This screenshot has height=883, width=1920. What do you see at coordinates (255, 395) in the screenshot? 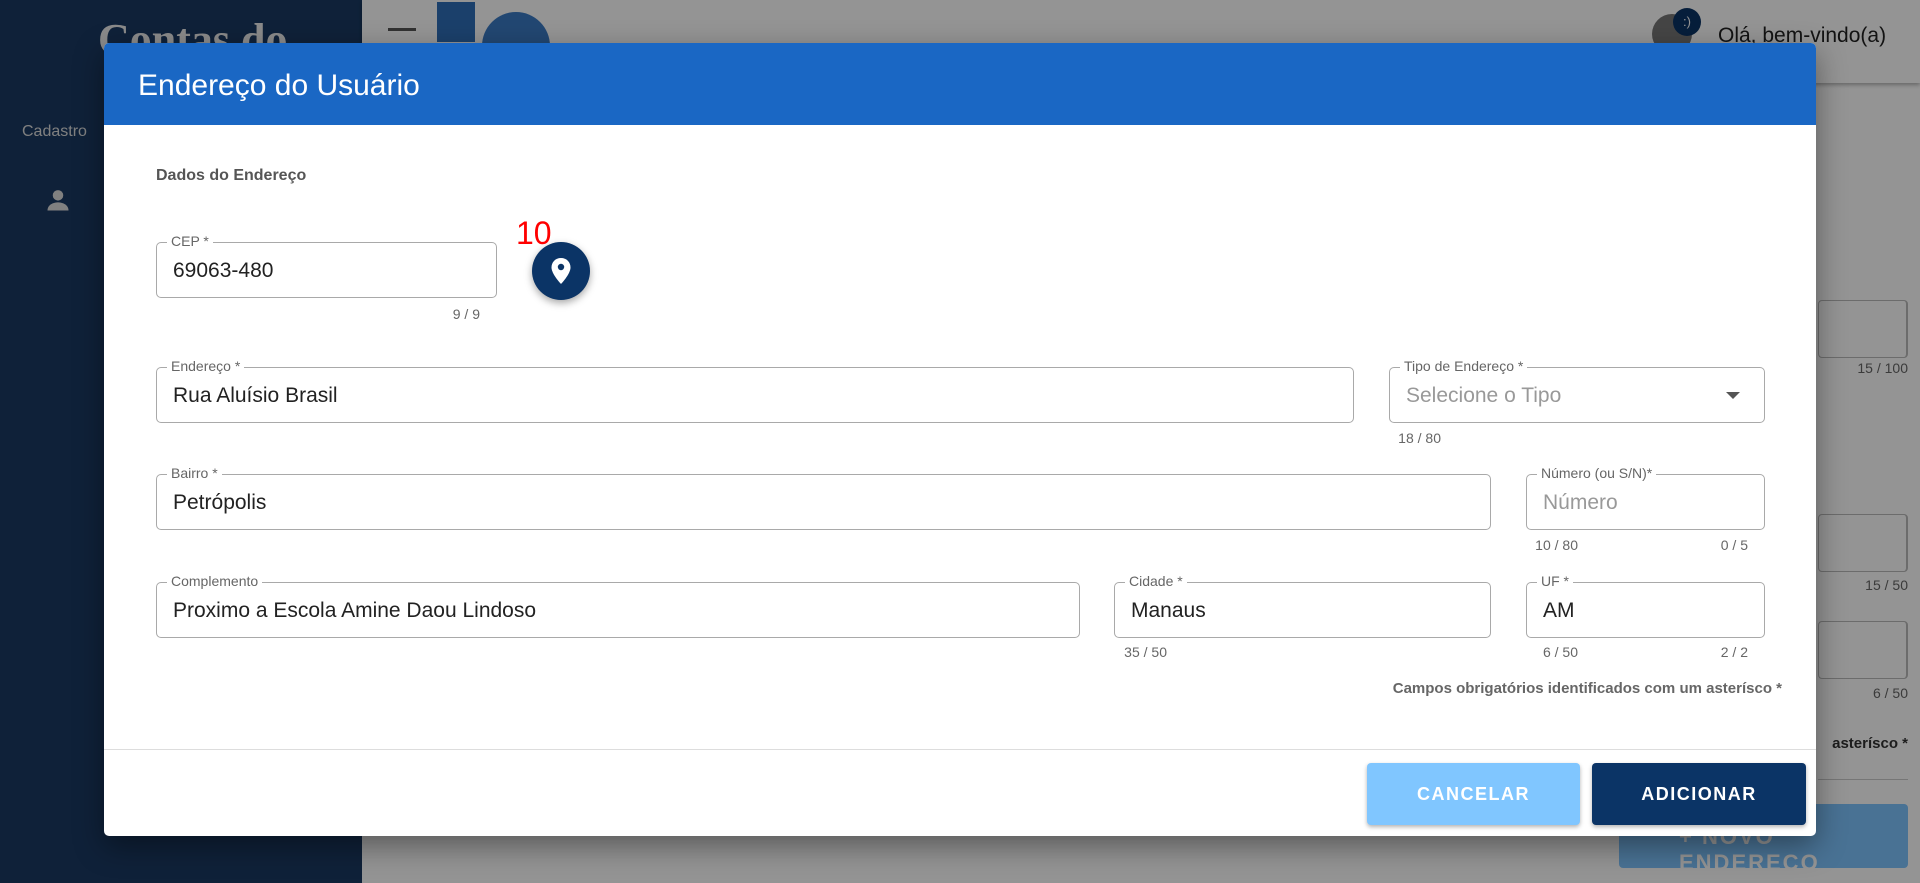
I see `endereco-value: Rua Aluísio Brasil` at bounding box center [255, 395].